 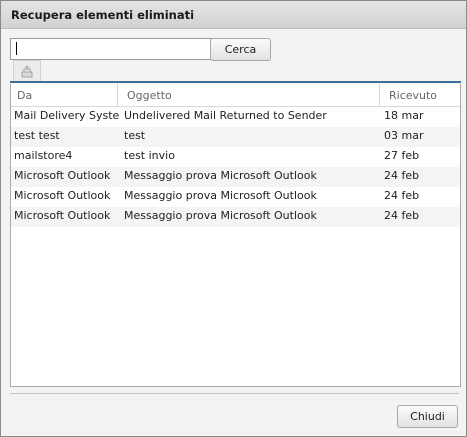 I want to click on row-received: 27 feb, so click(x=402, y=155).